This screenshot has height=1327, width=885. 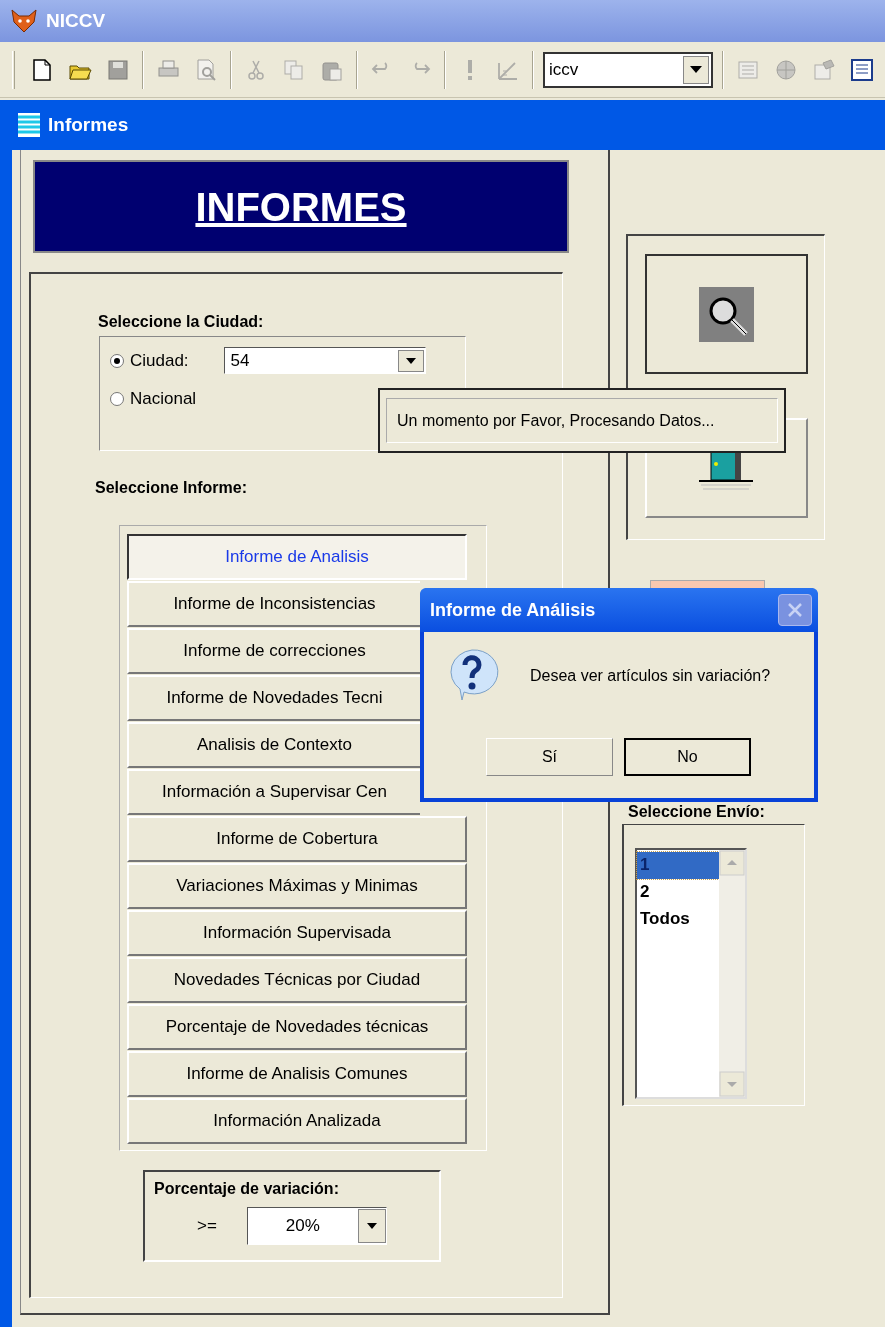 I want to click on search-button, so click(x=726, y=314).